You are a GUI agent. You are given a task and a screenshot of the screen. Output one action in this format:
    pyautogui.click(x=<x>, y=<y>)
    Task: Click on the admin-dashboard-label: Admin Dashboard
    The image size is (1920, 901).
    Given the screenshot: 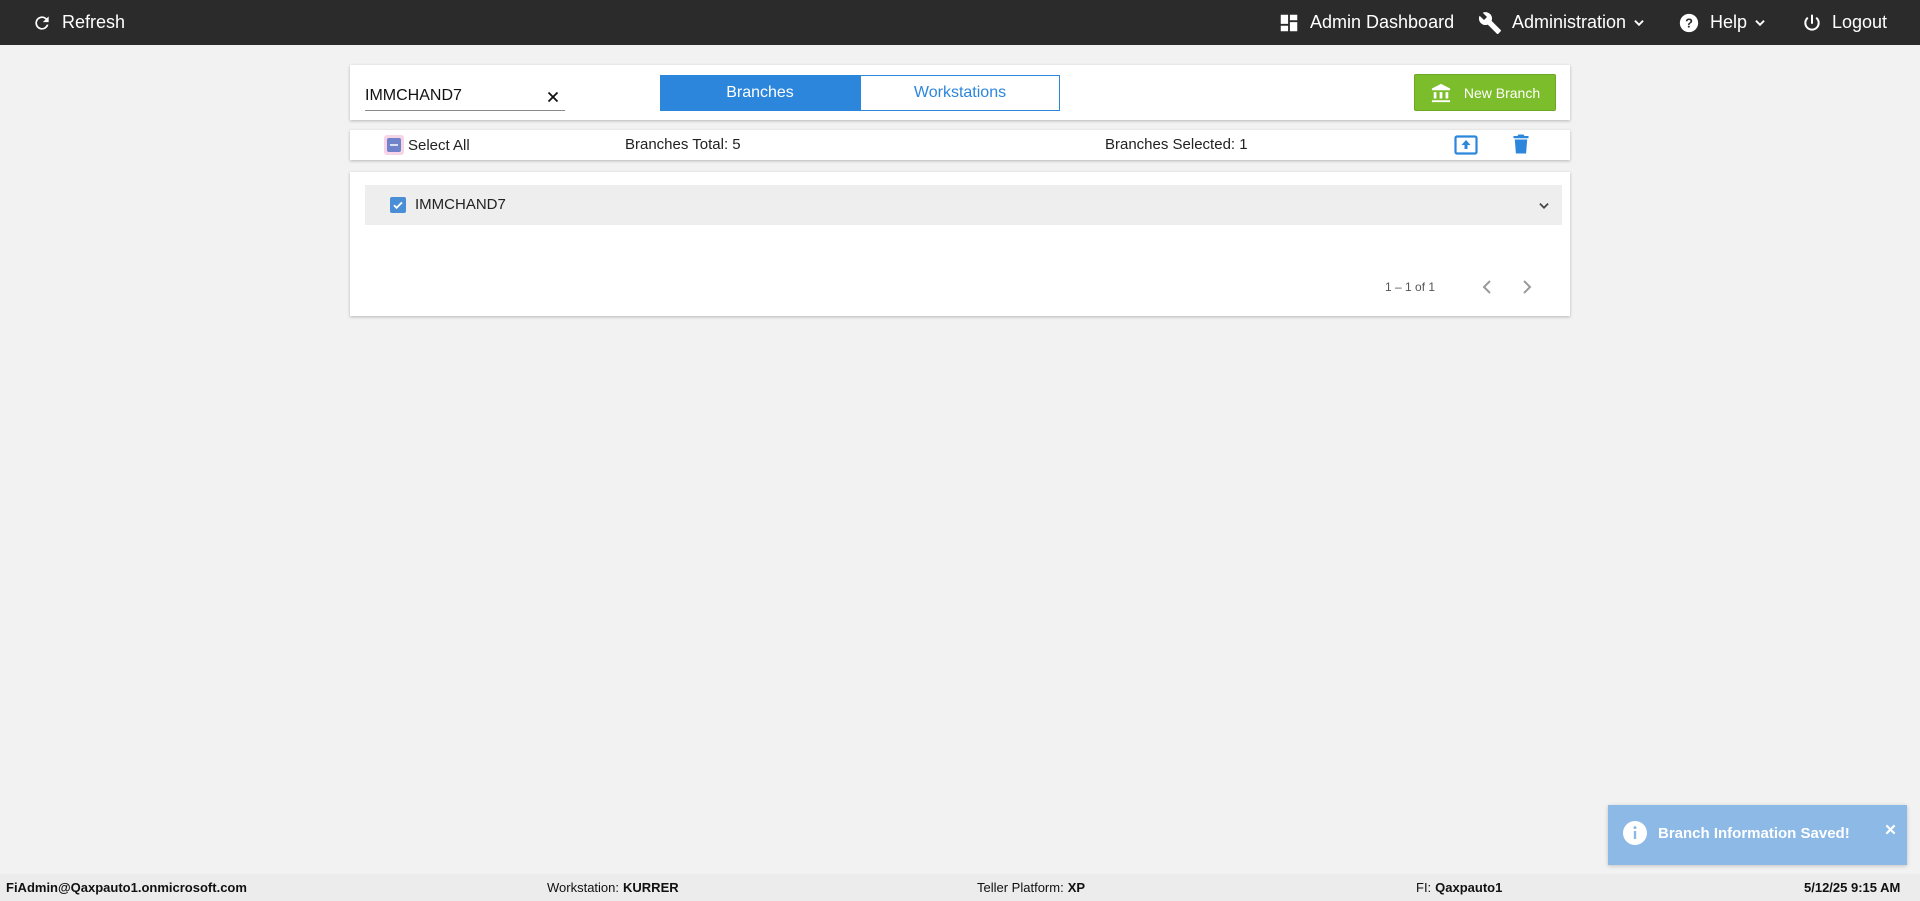 What is the action you would take?
    pyautogui.click(x=1382, y=22)
    